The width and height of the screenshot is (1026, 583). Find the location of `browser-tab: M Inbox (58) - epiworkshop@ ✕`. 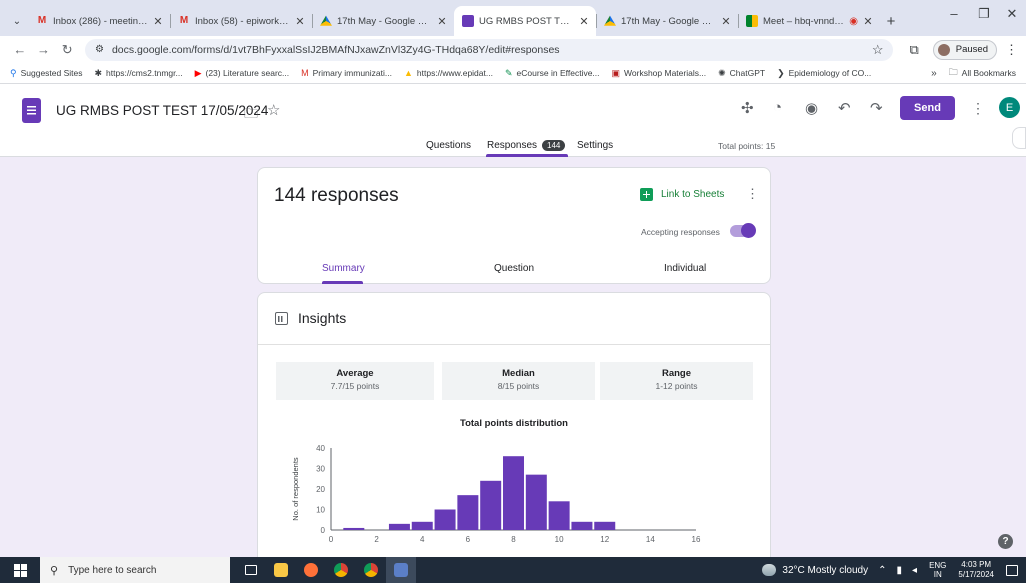

browser-tab: M Inbox (58) - epiworkshop@ ✕ is located at coordinates (241, 21).